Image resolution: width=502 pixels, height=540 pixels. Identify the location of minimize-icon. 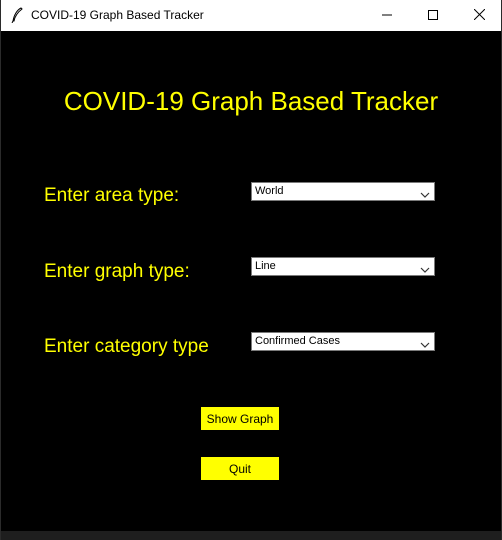
(387, 16).